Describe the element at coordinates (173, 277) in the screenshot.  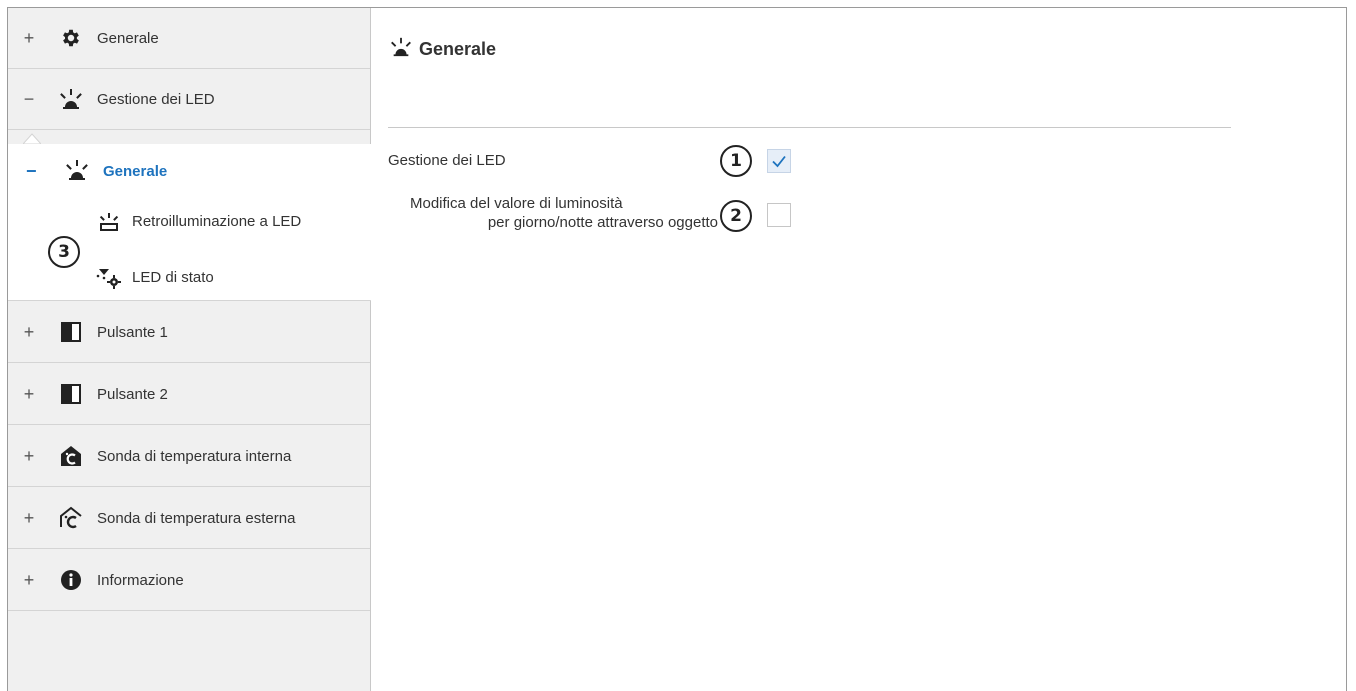
I see `sidebar-item-label: LED di stato` at that location.